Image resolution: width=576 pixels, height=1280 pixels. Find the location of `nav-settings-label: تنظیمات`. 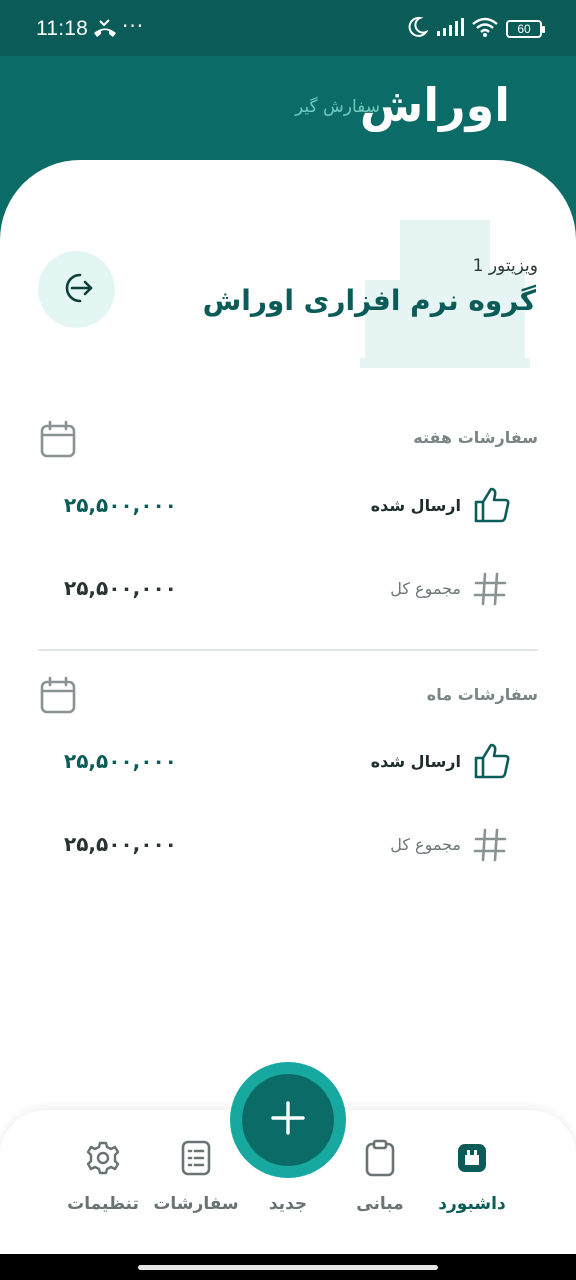

nav-settings-label: تنظیمات is located at coordinates (103, 1204).